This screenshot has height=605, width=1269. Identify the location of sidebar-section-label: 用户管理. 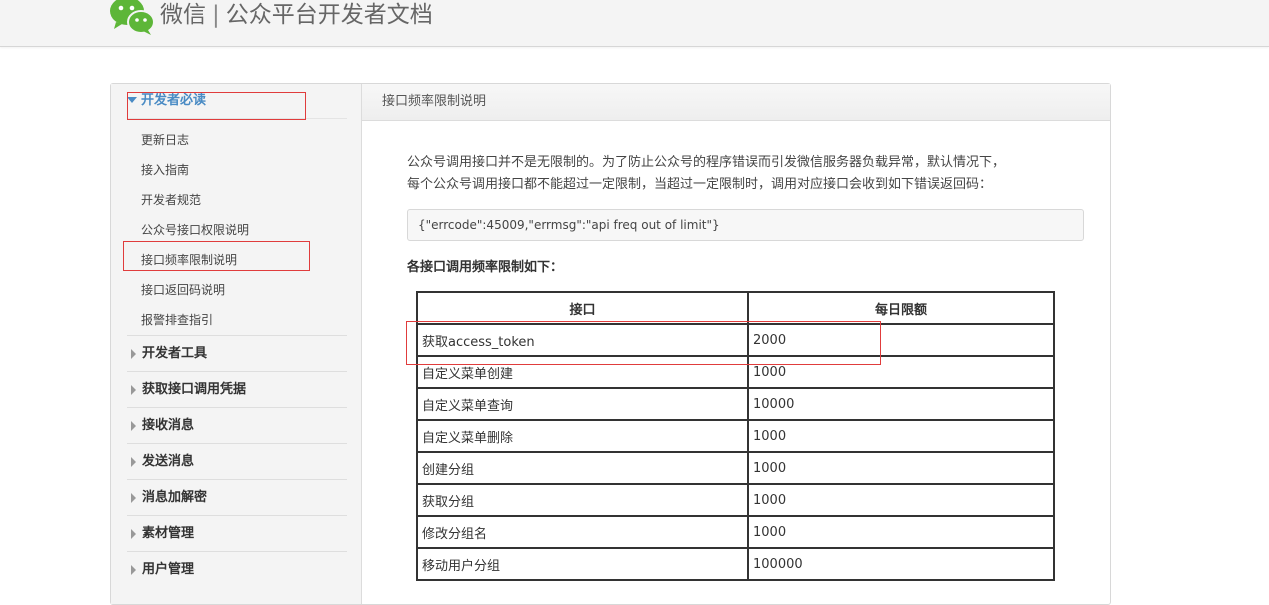
(168, 569).